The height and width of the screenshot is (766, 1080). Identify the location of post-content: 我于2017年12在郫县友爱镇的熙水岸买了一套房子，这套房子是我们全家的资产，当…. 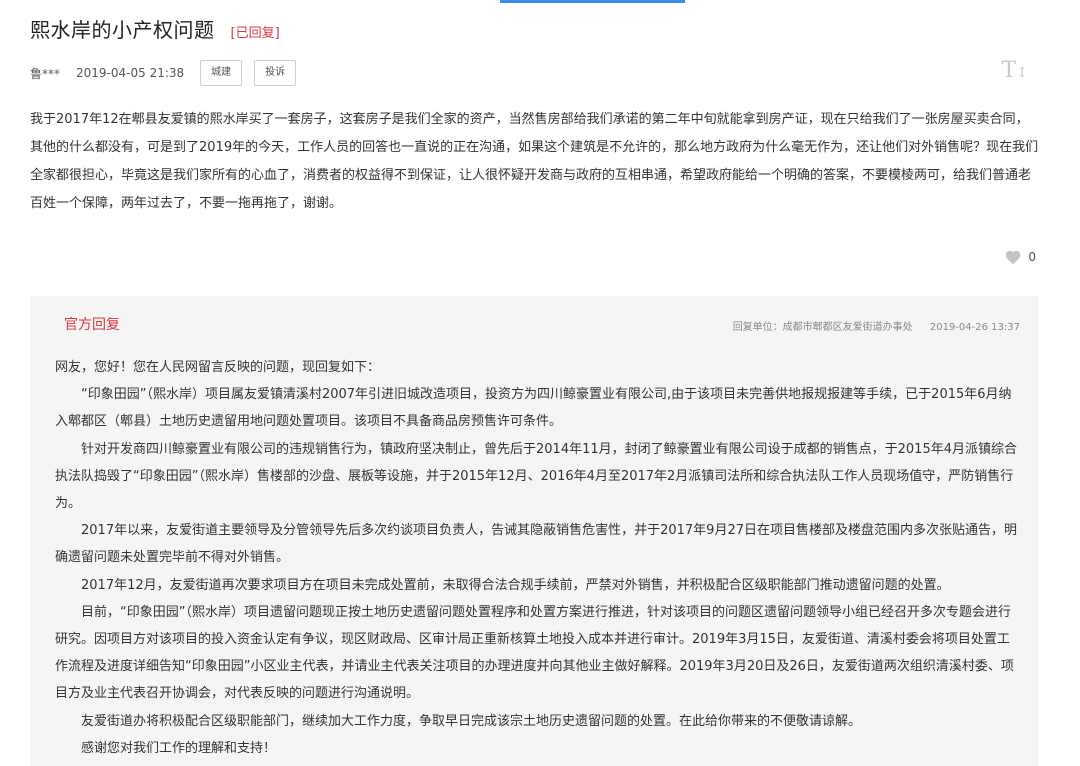
(534, 161).